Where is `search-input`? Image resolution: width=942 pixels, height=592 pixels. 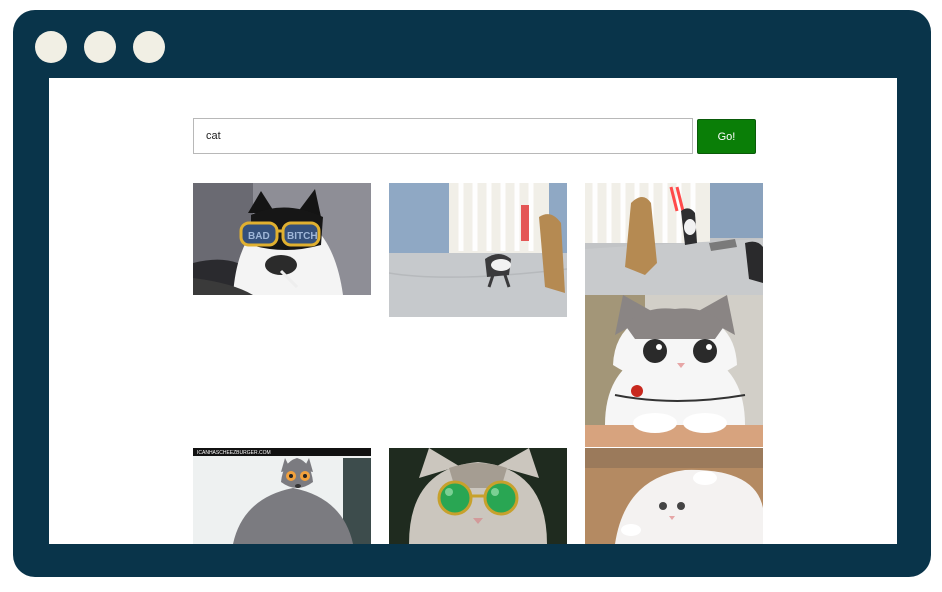 search-input is located at coordinates (443, 136).